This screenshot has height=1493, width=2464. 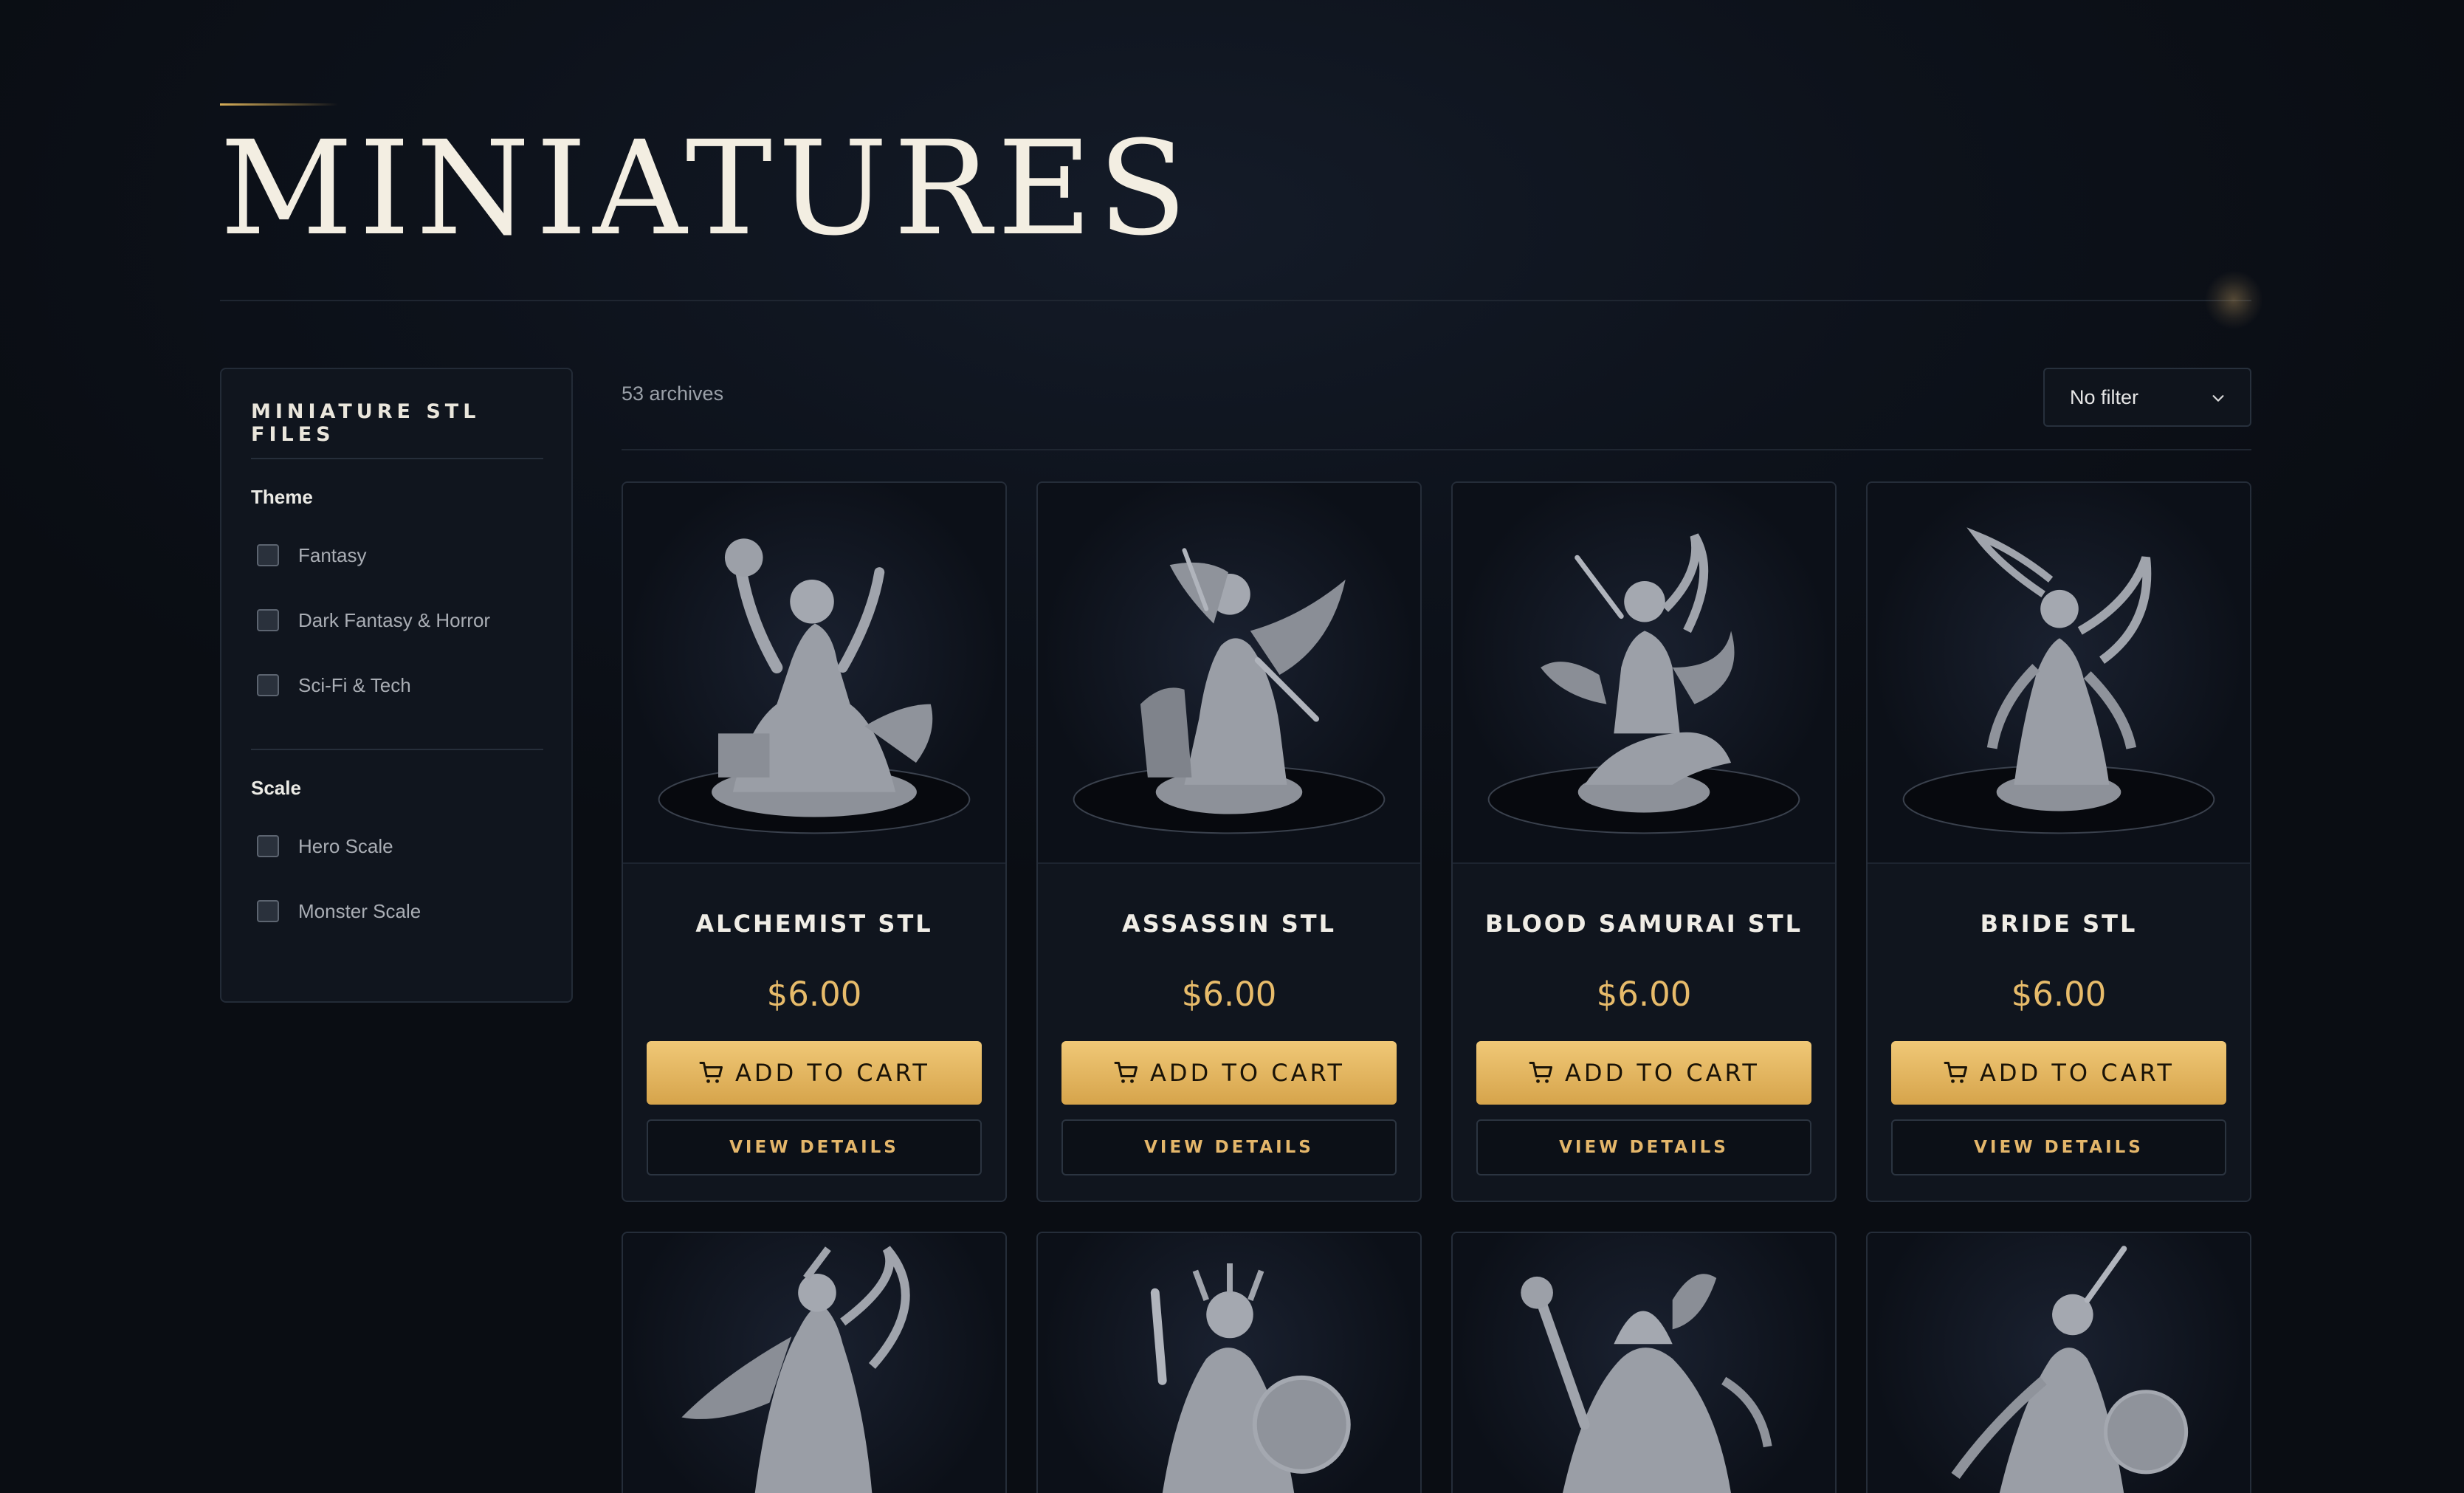 What do you see at coordinates (1229, 924) in the screenshot?
I see `product-name: ASSASSIN STL` at bounding box center [1229, 924].